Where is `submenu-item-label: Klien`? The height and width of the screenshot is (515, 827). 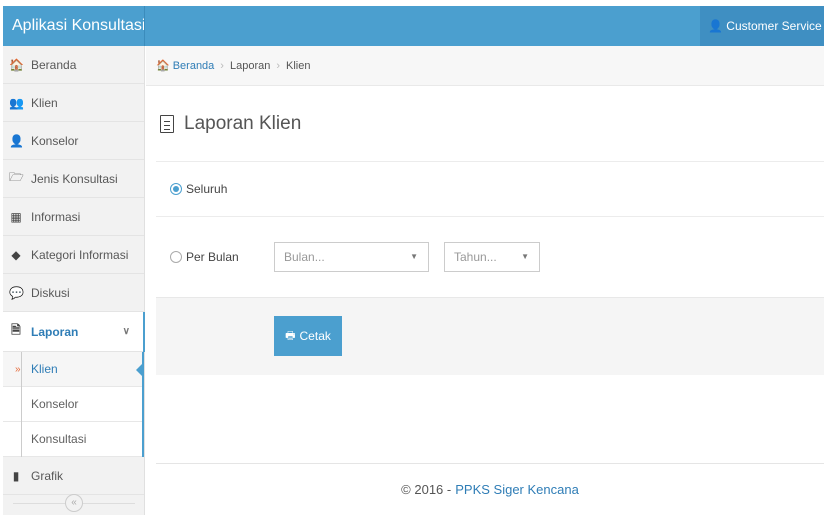 submenu-item-label: Klien is located at coordinates (44, 369).